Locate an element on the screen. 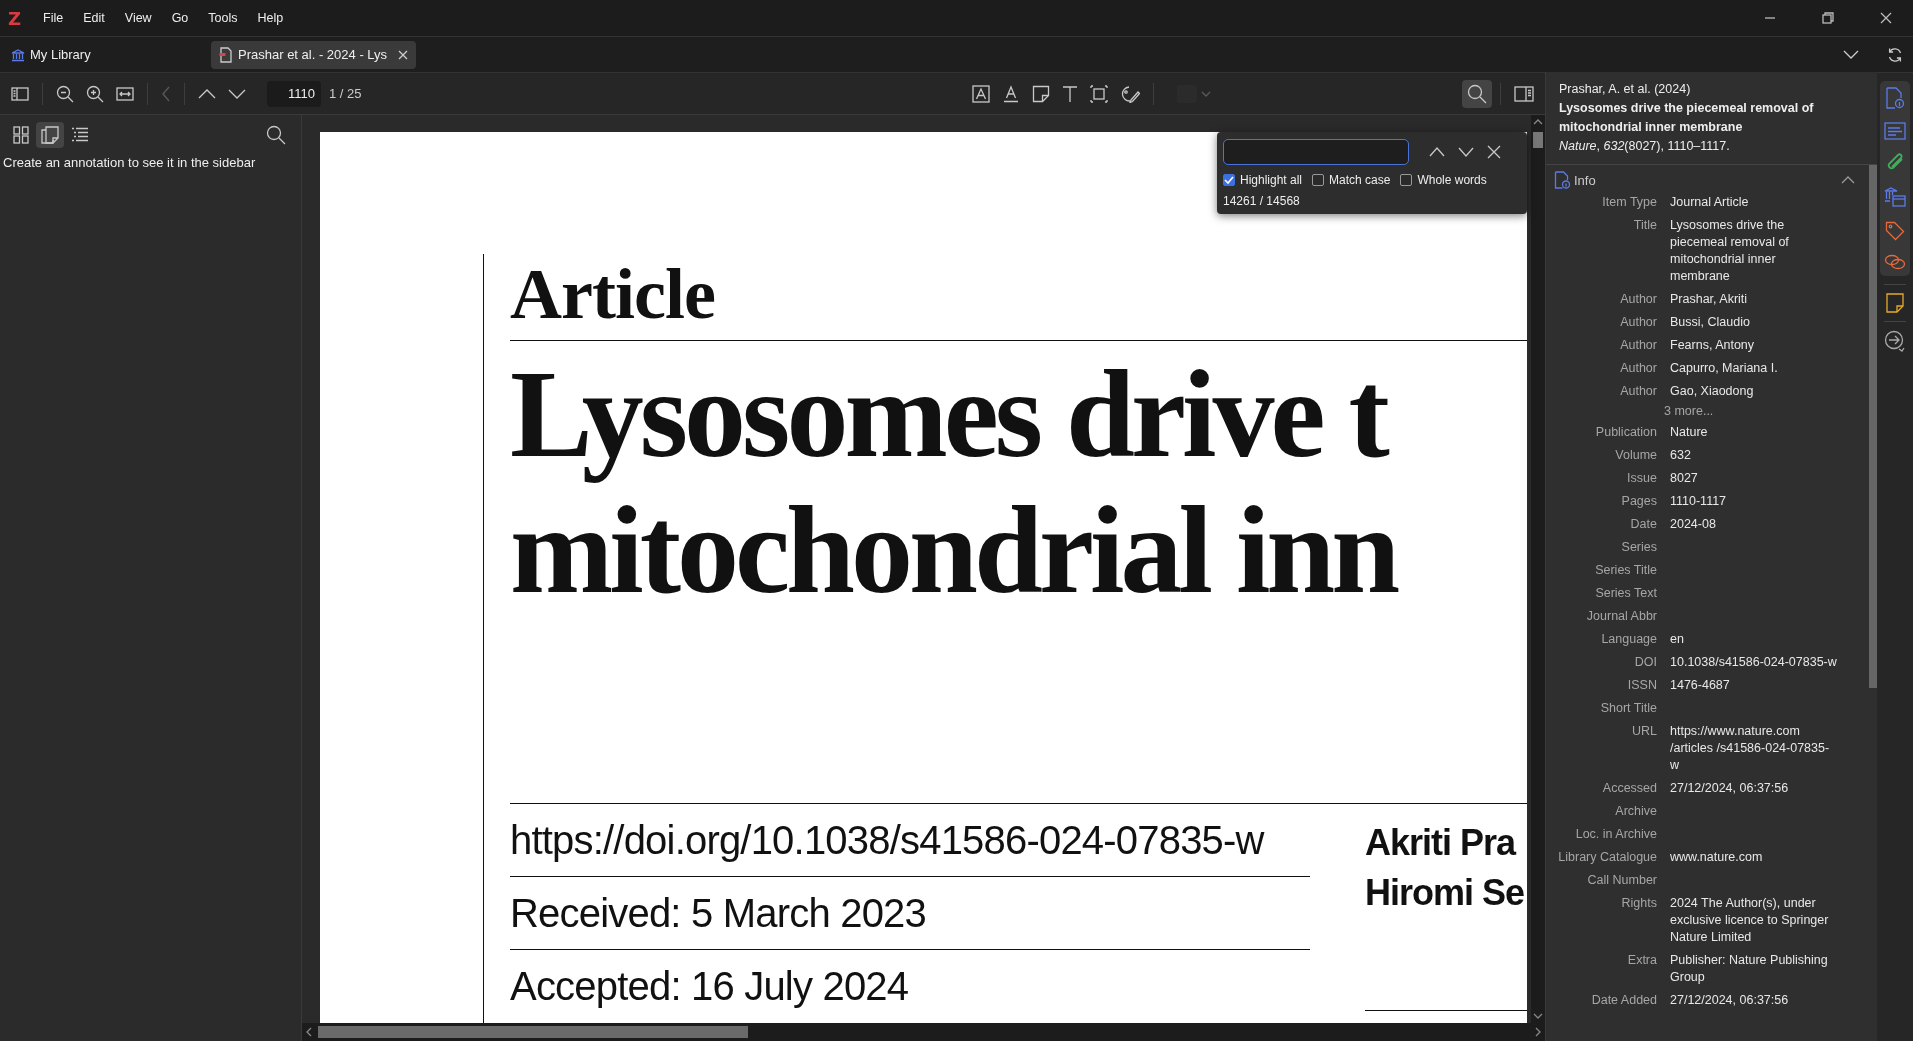 This screenshot has height=1041, width=1913. tab: My Library is located at coordinates (105, 54).